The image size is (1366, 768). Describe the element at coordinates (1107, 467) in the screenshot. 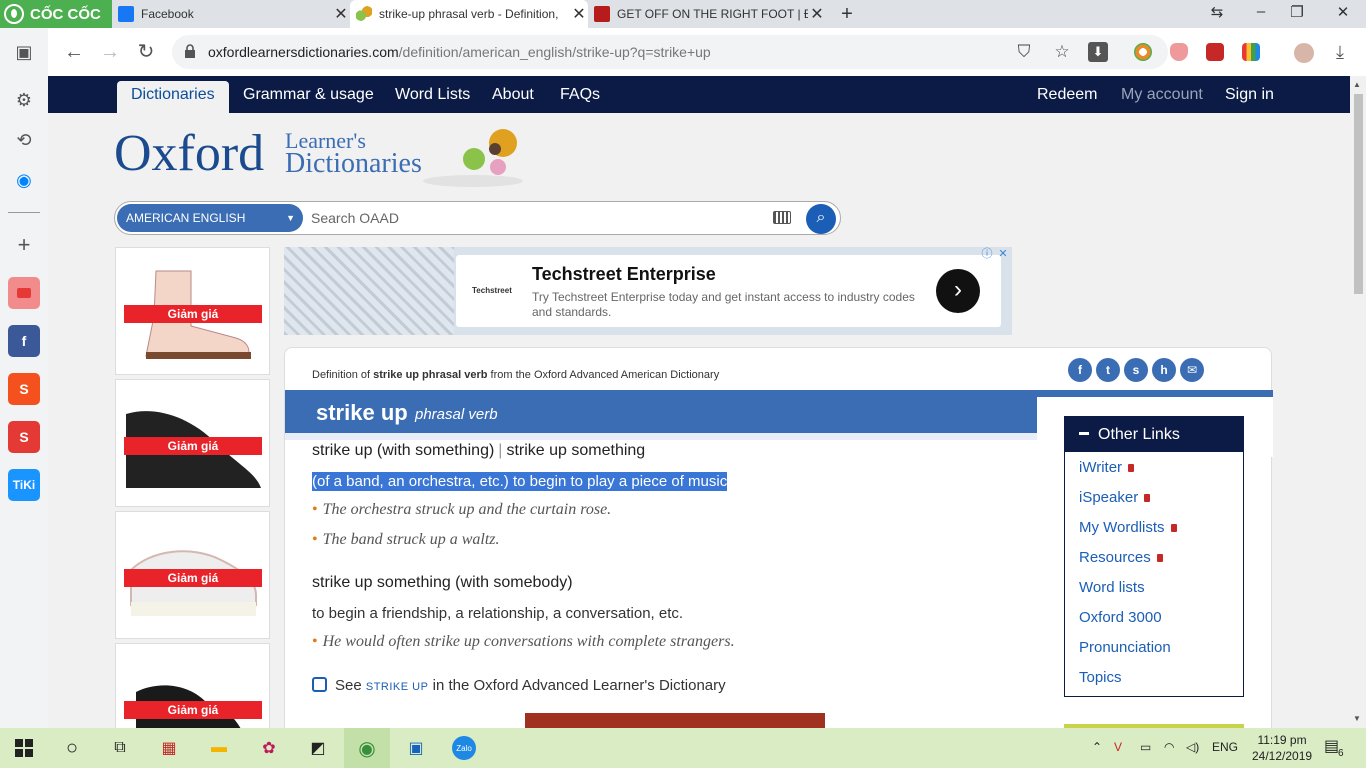

I see `link-iwriter: iWriter` at that location.